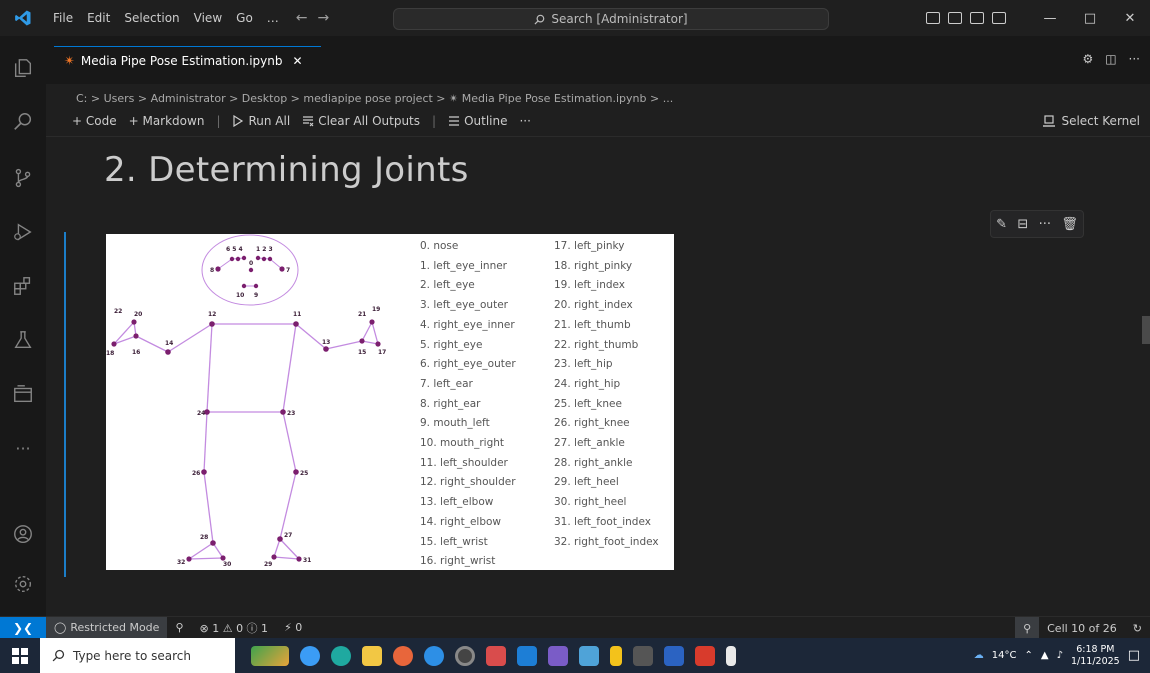 This screenshot has width=1150, height=673. Describe the element at coordinates (1087, 59) in the screenshot. I see `gear-icon: ⚙` at that location.